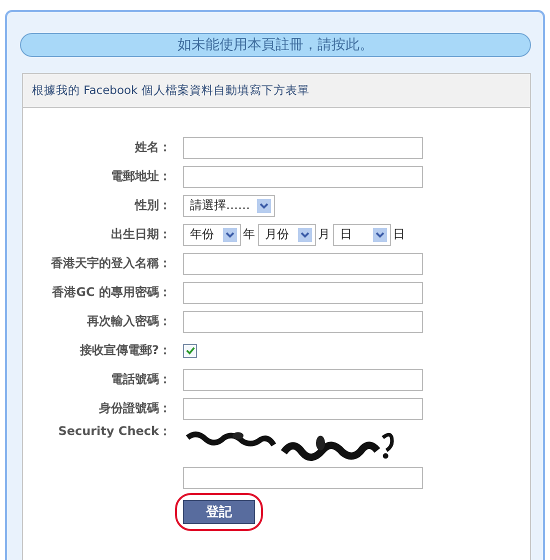 The width and height of the screenshot is (550, 560). Describe the element at coordinates (111, 263) in the screenshot. I see `field-label: 香港天宇的登入名稱：` at that location.